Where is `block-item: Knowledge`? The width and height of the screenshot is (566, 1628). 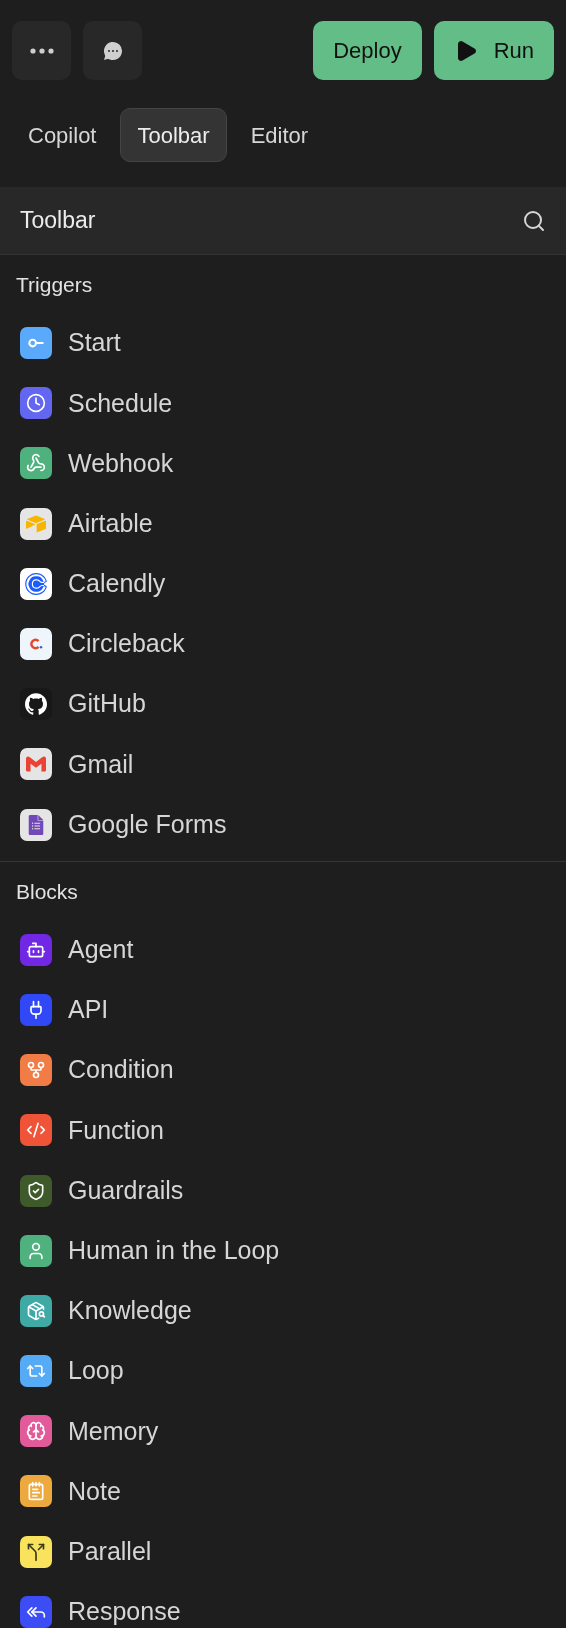
block-item: Knowledge is located at coordinates (283, 1310).